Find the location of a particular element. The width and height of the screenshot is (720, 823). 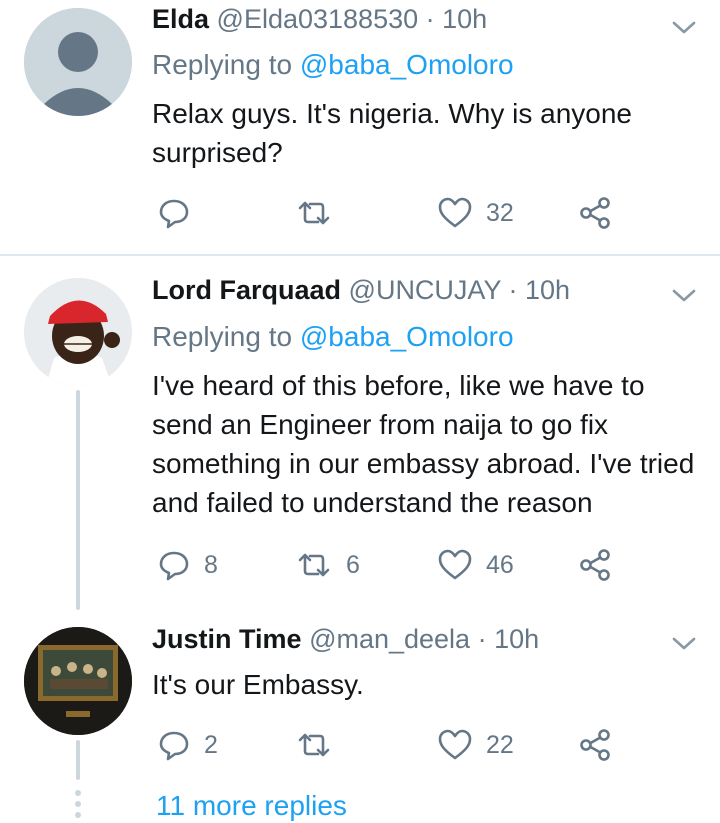

tweet-divider is located at coordinates (360, 255).